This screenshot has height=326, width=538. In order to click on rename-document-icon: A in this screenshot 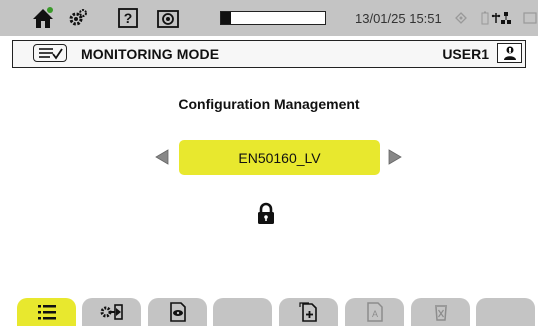, I will do `click(374, 312)`.